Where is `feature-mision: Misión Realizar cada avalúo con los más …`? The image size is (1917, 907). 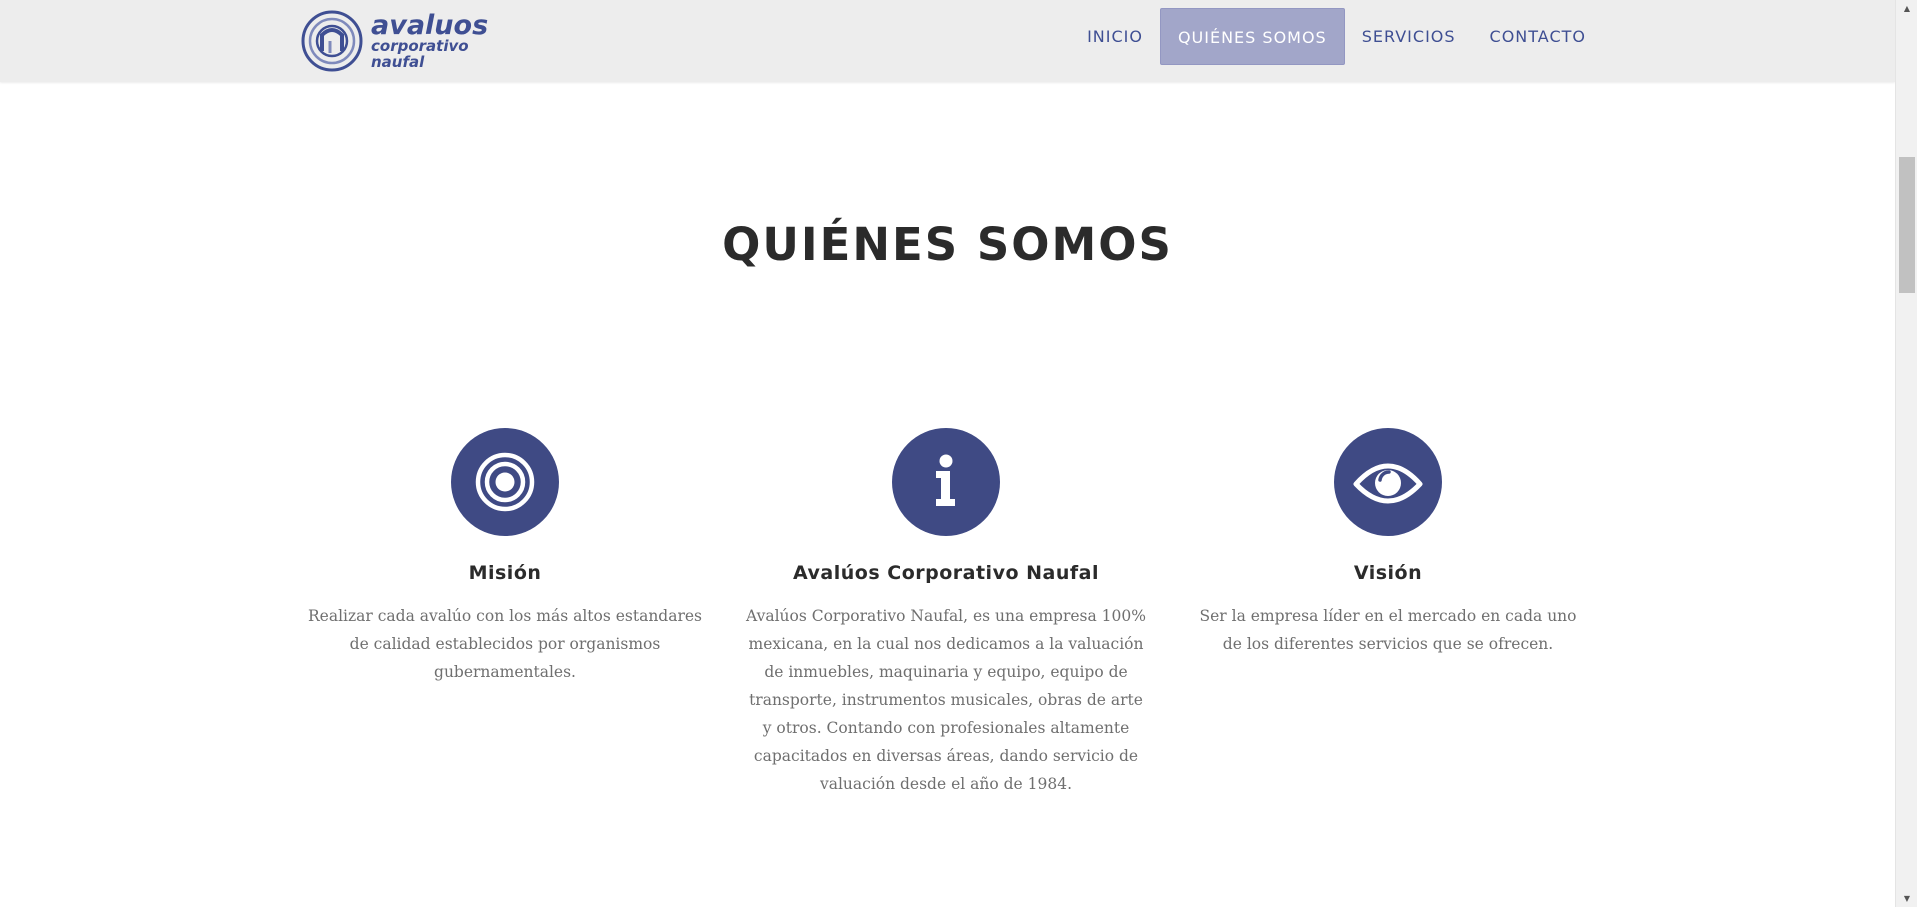
feature-mision: Misión Realizar cada avalúo con los más … is located at coordinates (505, 557).